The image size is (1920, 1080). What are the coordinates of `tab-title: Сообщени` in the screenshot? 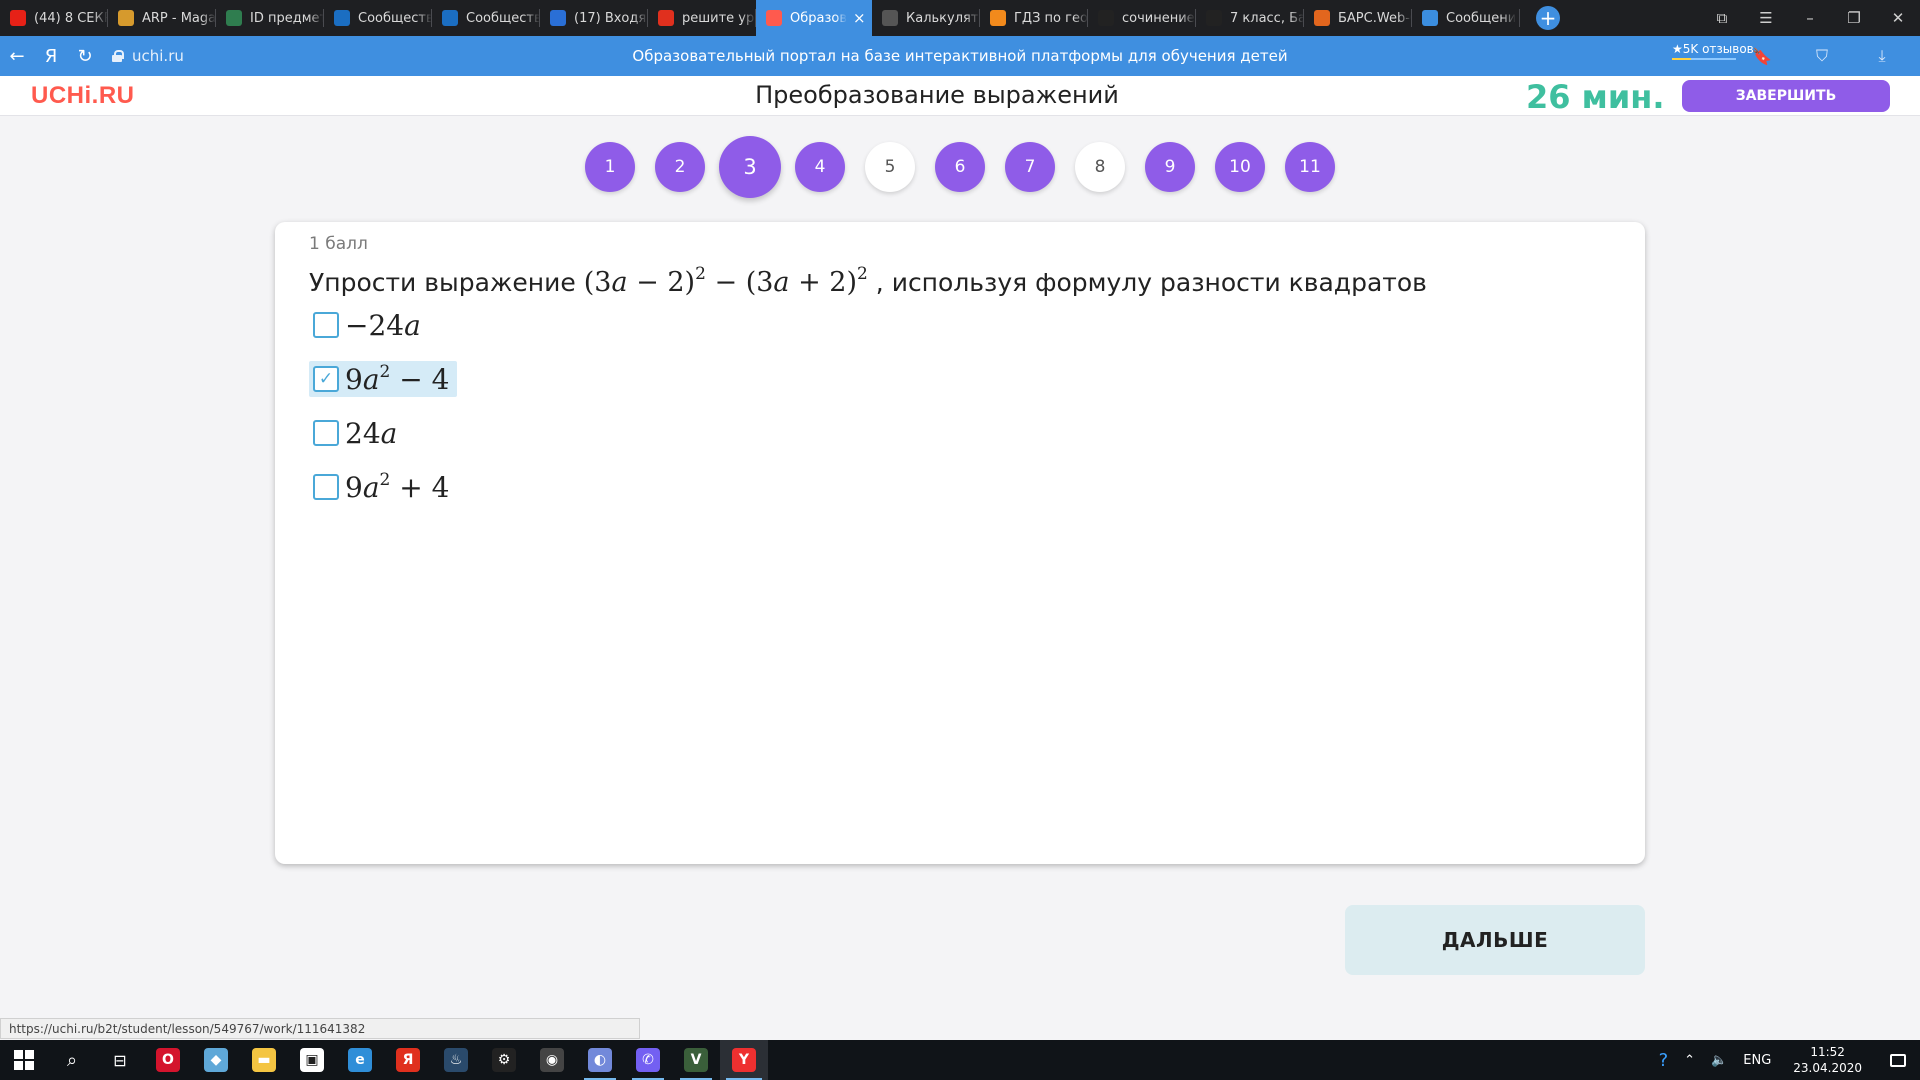 It's located at (1481, 18).